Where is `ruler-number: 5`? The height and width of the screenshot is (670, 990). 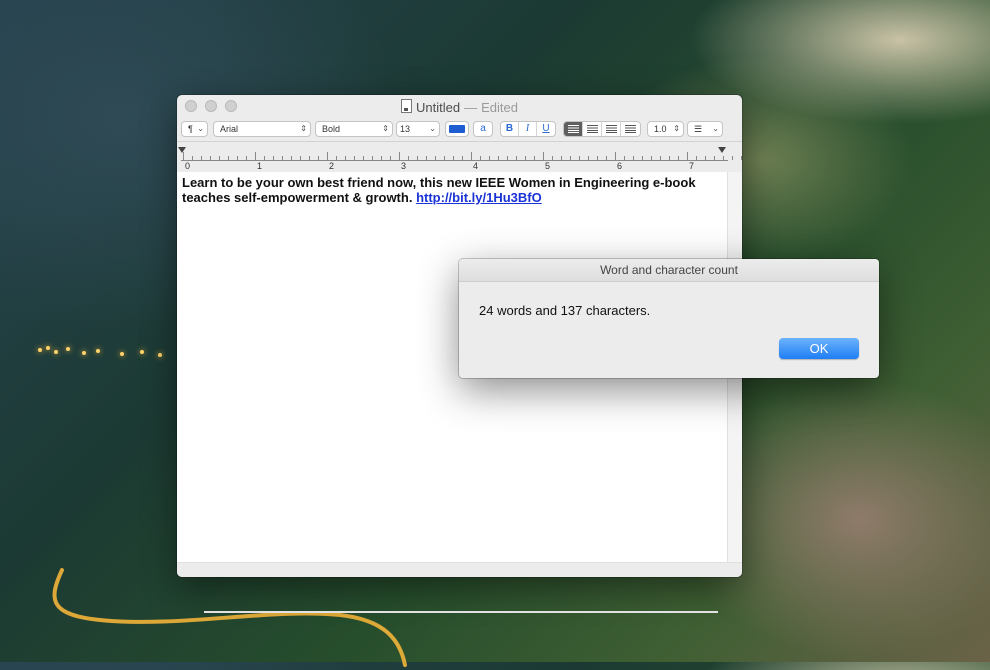
ruler-number: 5 is located at coordinates (548, 166).